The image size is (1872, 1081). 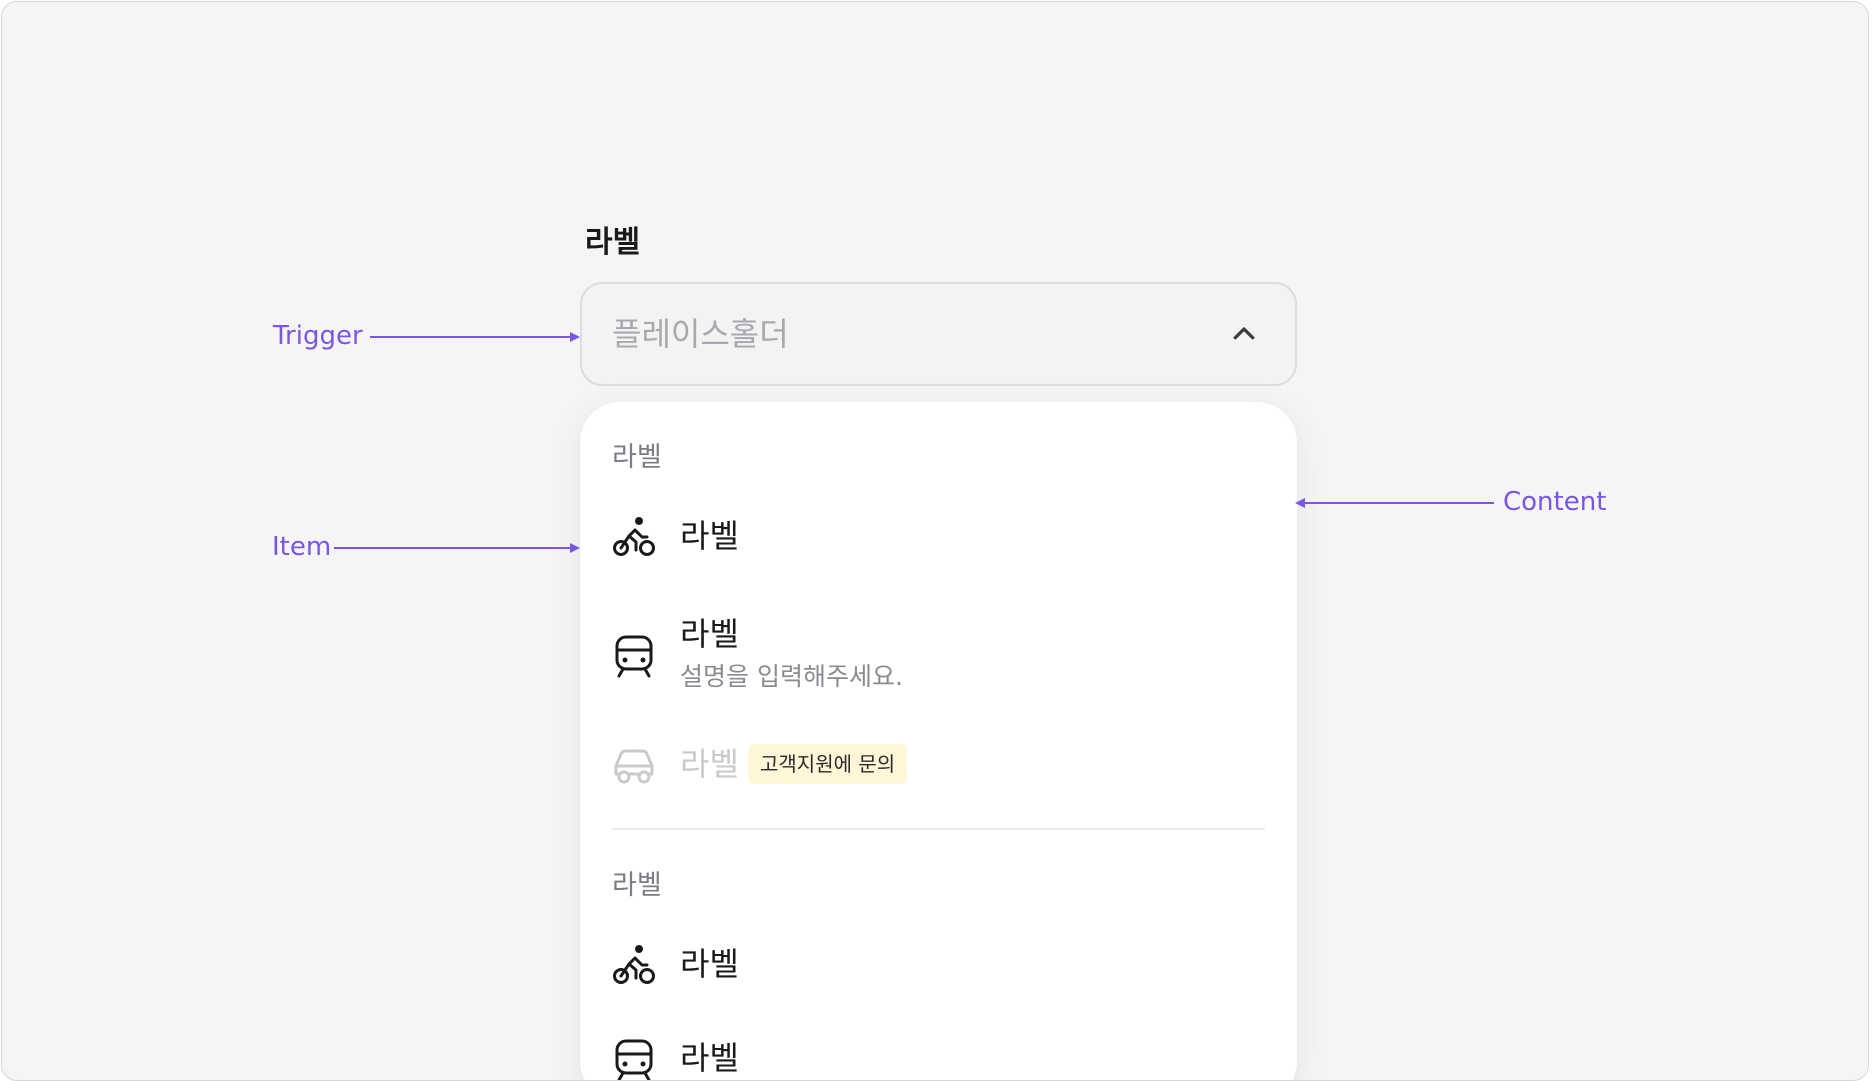 I want to click on chevron-up-icon, so click(x=1244, y=333).